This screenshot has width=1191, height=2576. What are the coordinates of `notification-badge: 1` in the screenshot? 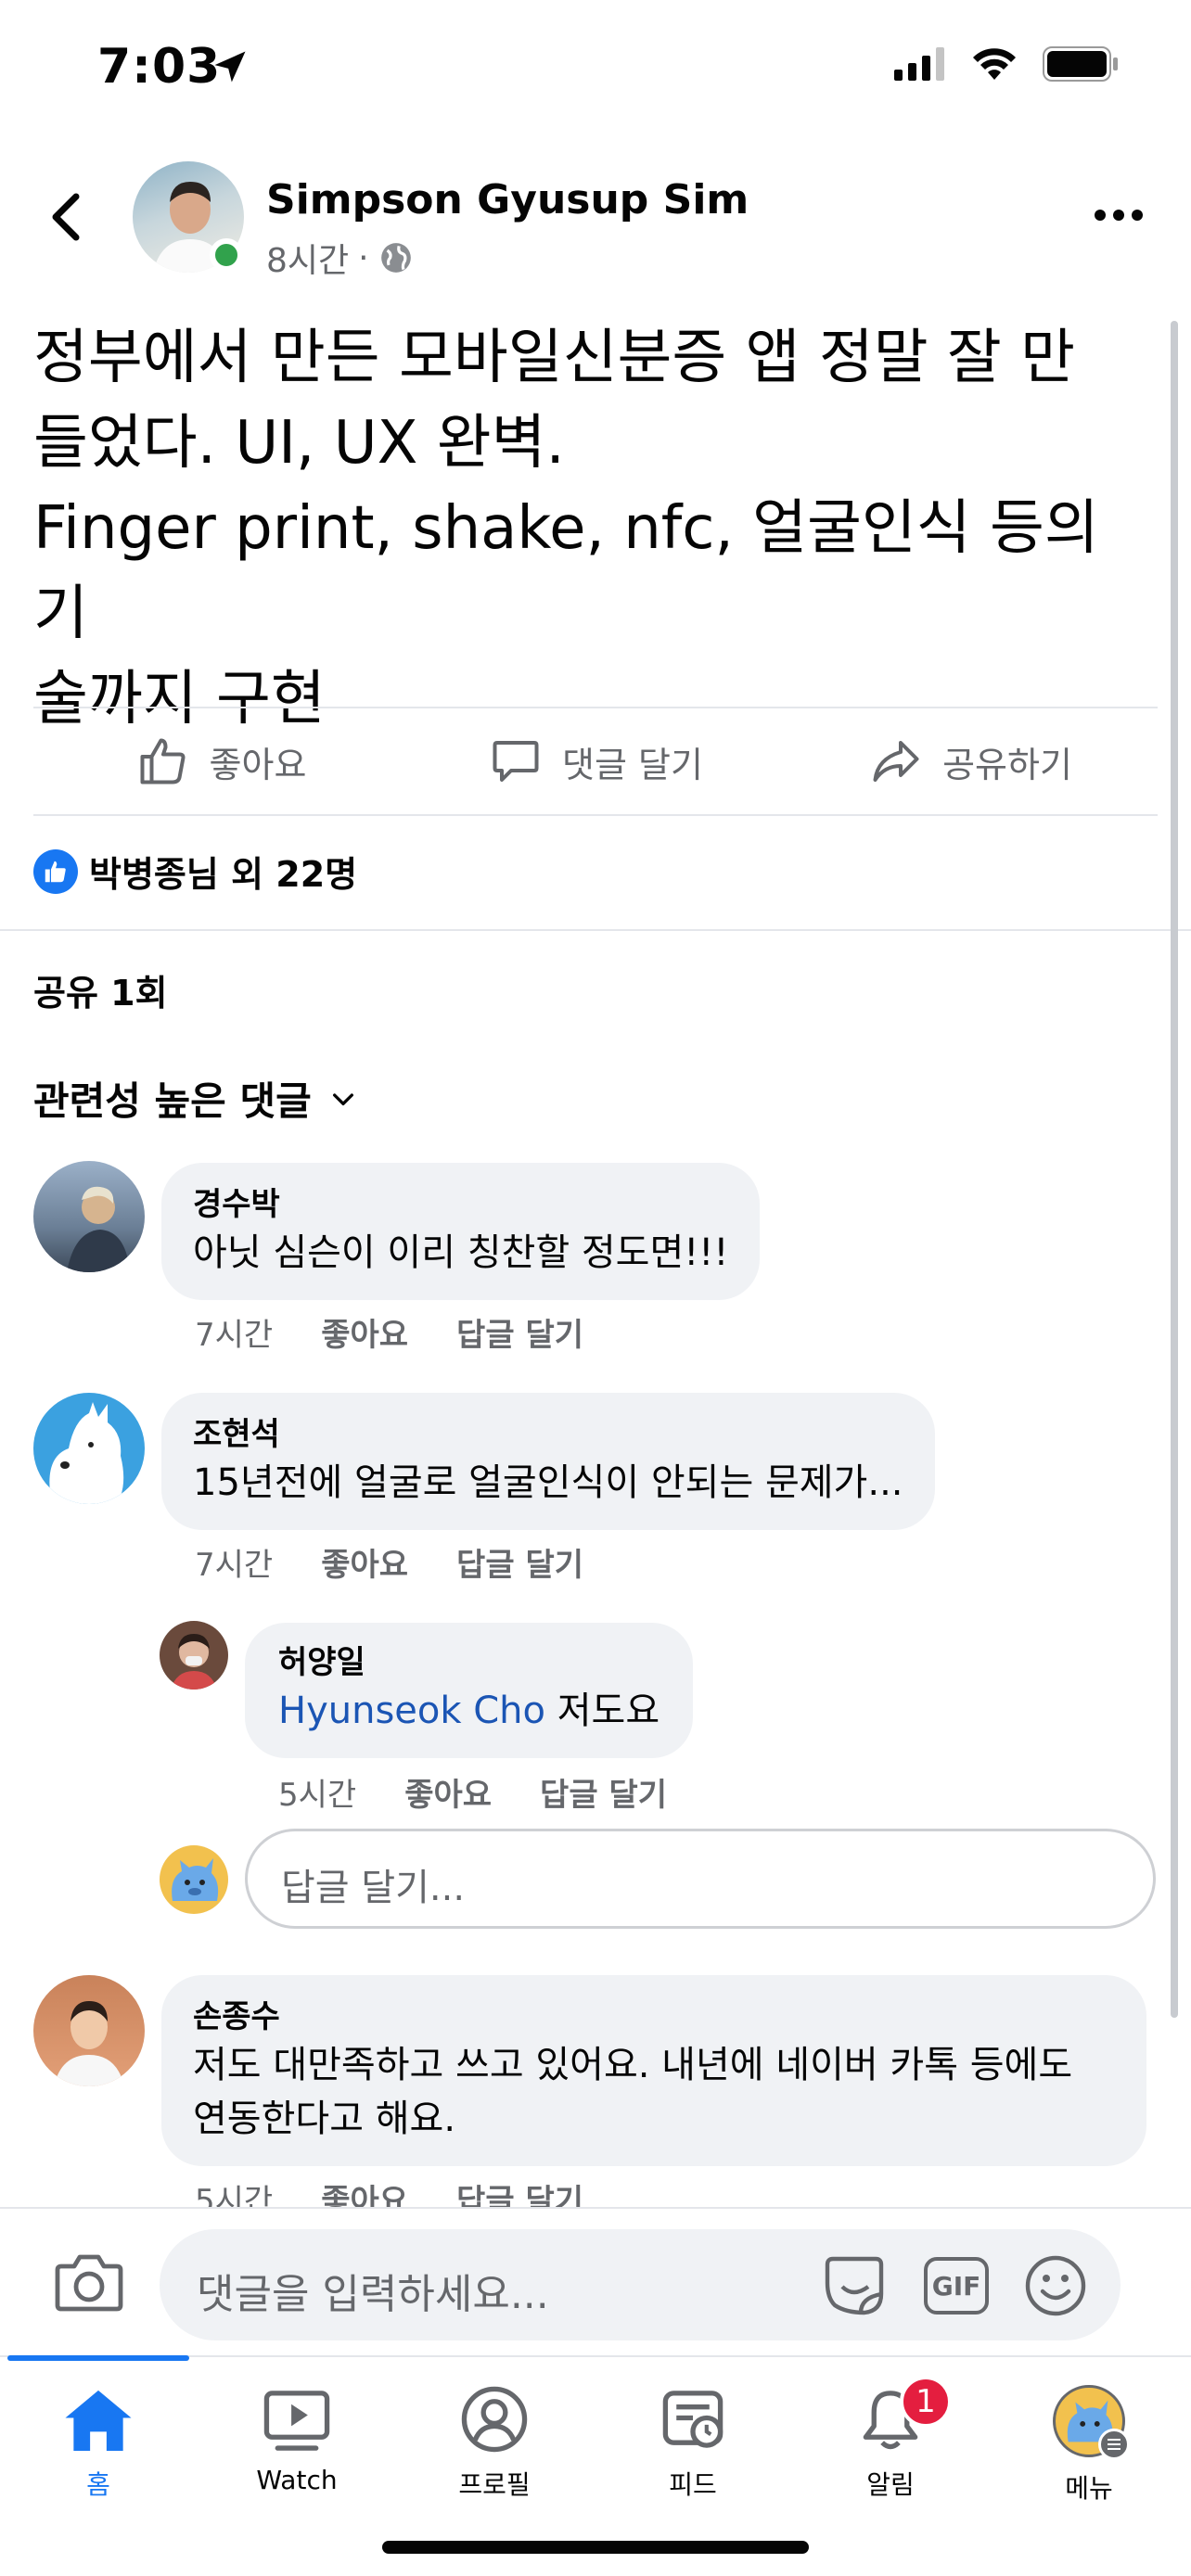 It's located at (926, 2402).